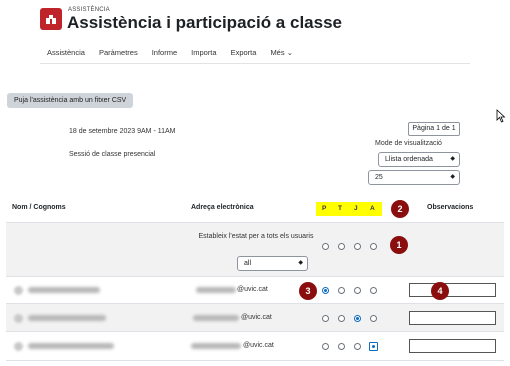 The height and width of the screenshot is (366, 510). Describe the element at coordinates (340, 208) in the screenshot. I see `status-t-label: T` at that location.